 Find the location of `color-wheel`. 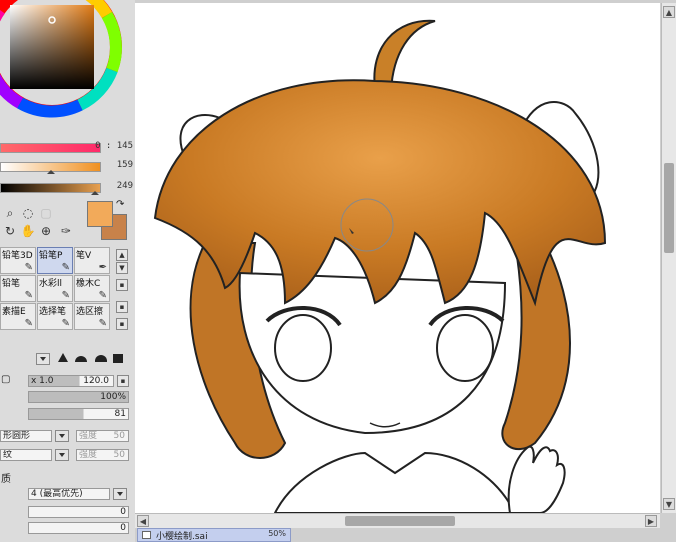

color-wheel is located at coordinates (62, 60).